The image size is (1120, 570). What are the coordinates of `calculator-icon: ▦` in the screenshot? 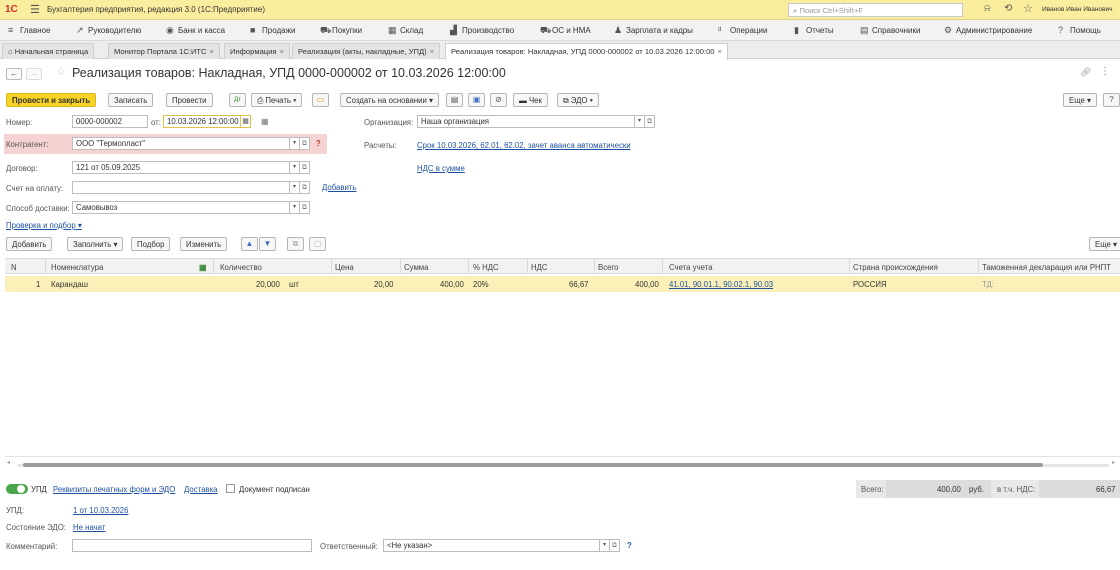 It's located at (265, 121).